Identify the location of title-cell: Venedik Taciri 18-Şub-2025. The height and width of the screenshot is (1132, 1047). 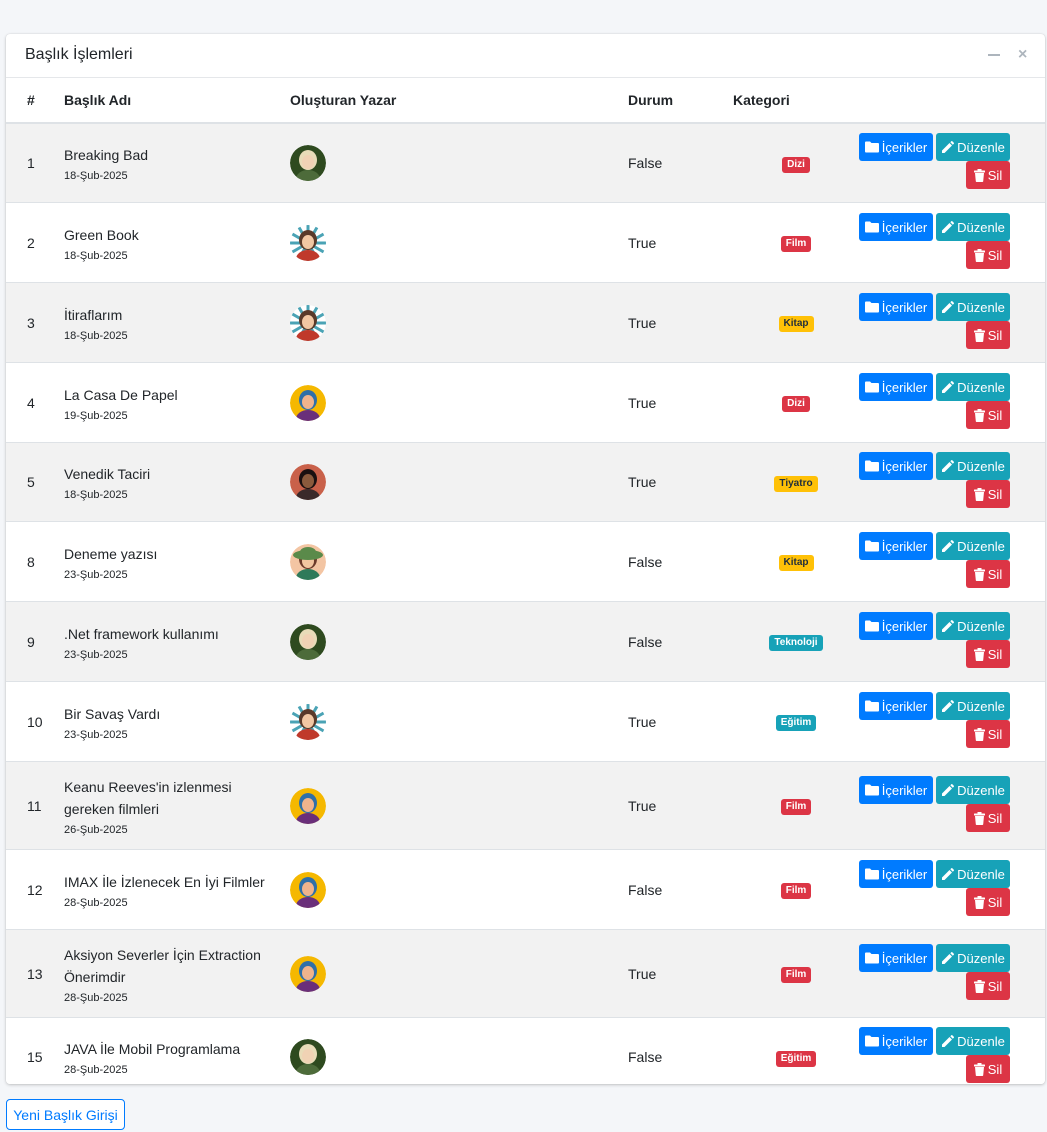
(177, 482).